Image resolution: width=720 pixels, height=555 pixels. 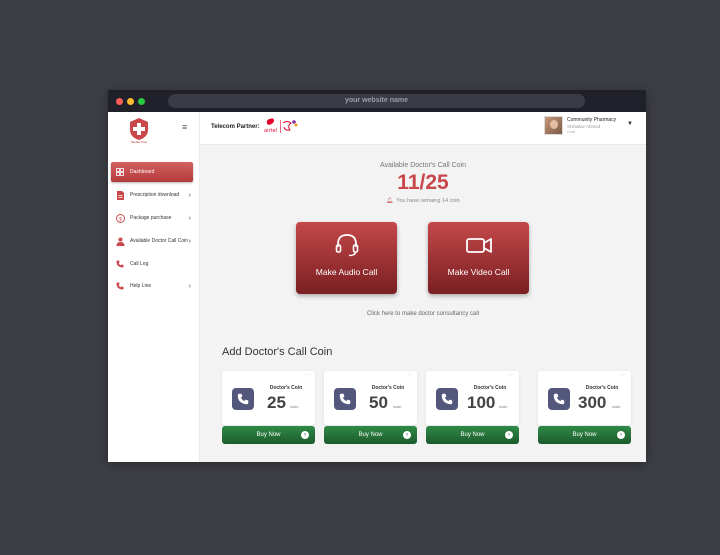 I want to click on dollar-circle-icon: $, so click(x=120, y=218).